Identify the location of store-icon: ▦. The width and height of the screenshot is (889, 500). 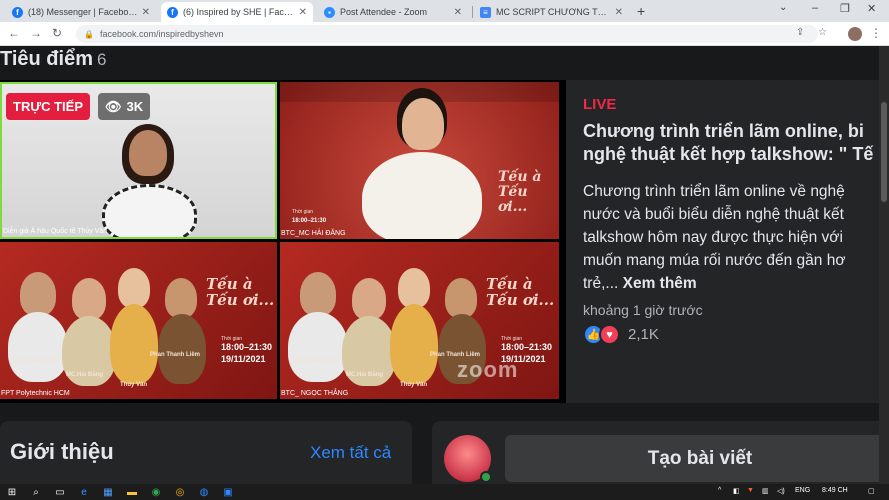
(108, 492).